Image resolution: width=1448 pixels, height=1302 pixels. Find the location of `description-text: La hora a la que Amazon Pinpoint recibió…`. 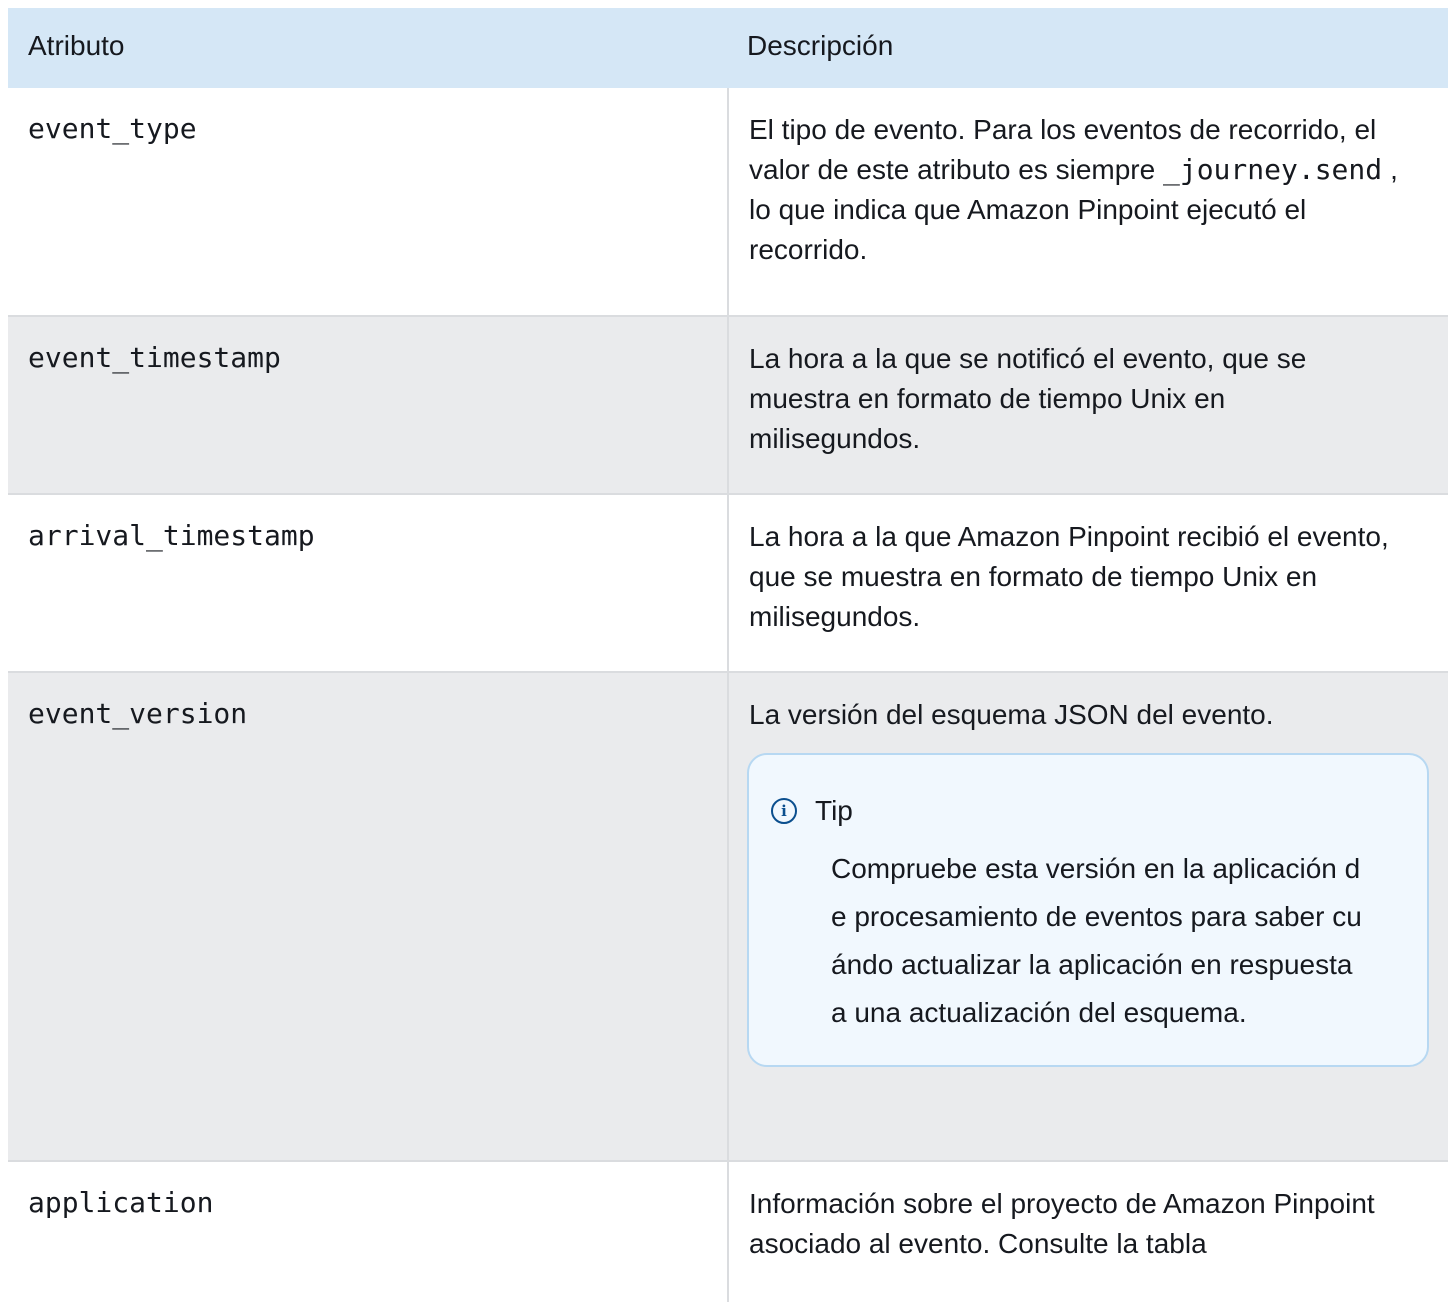

description-text: La hora a la que Amazon Pinpoint recibió… is located at coordinates (1069, 576).